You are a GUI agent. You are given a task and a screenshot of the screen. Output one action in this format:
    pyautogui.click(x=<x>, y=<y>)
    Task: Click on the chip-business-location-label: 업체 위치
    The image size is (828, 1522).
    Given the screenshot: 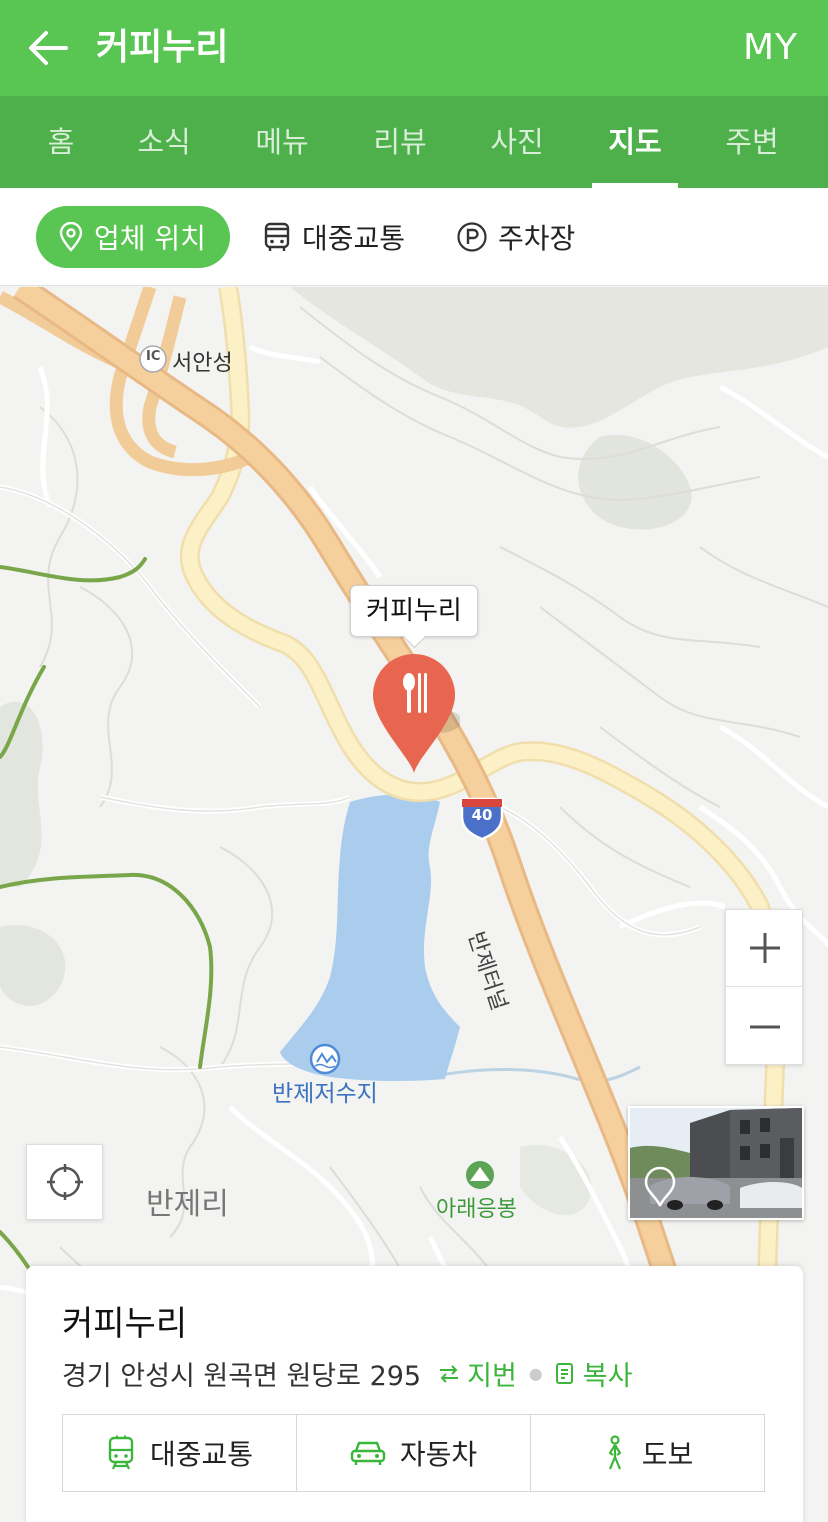 What is the action you would take?
    pyautogui.click(x=150, y=238)
    